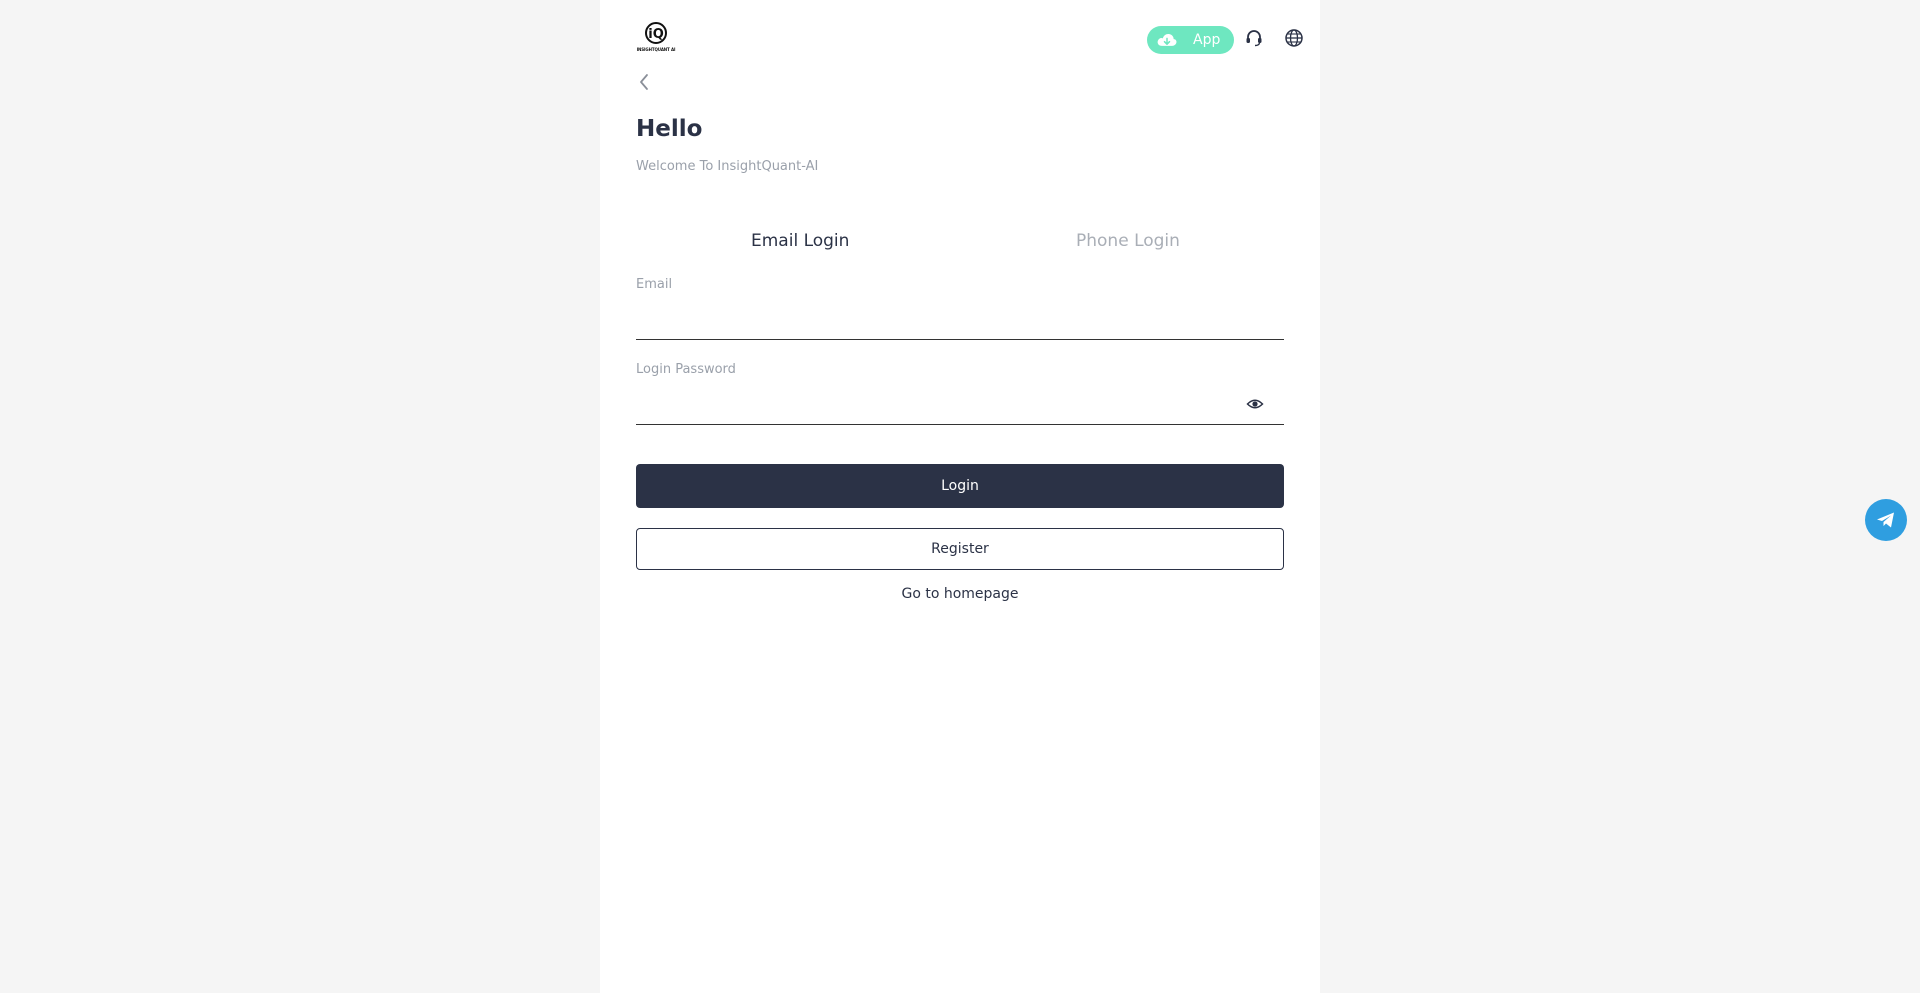  What do you see at coordinates (686, 369) in the screenshot?
I see `password-label: Login Password` at bounding box center [686, 369].